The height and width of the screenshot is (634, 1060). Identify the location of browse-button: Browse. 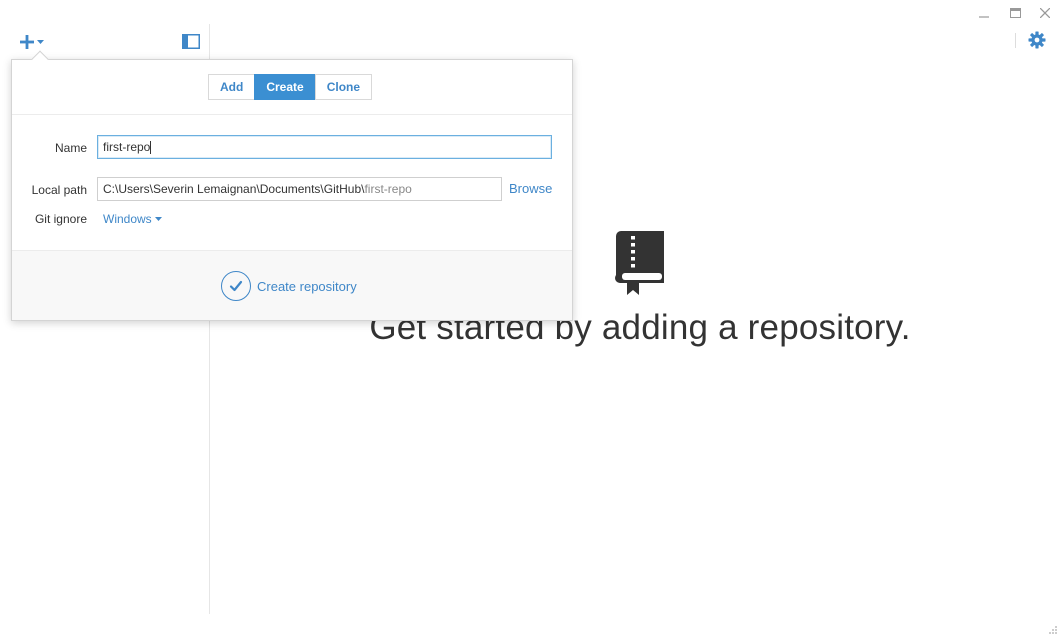
(530, 188).